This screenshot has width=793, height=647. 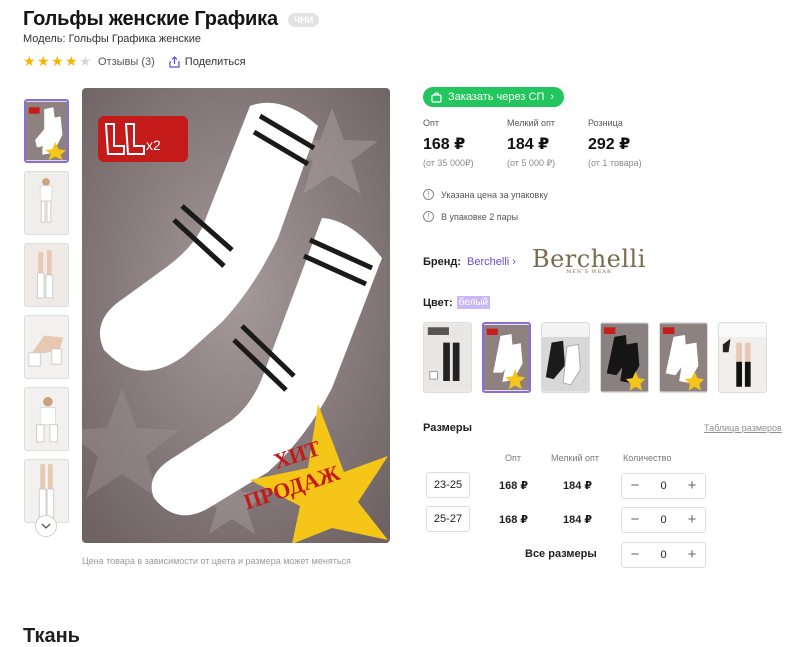 I want to click on size-chip: 23-25, so click(x=448, y=485).